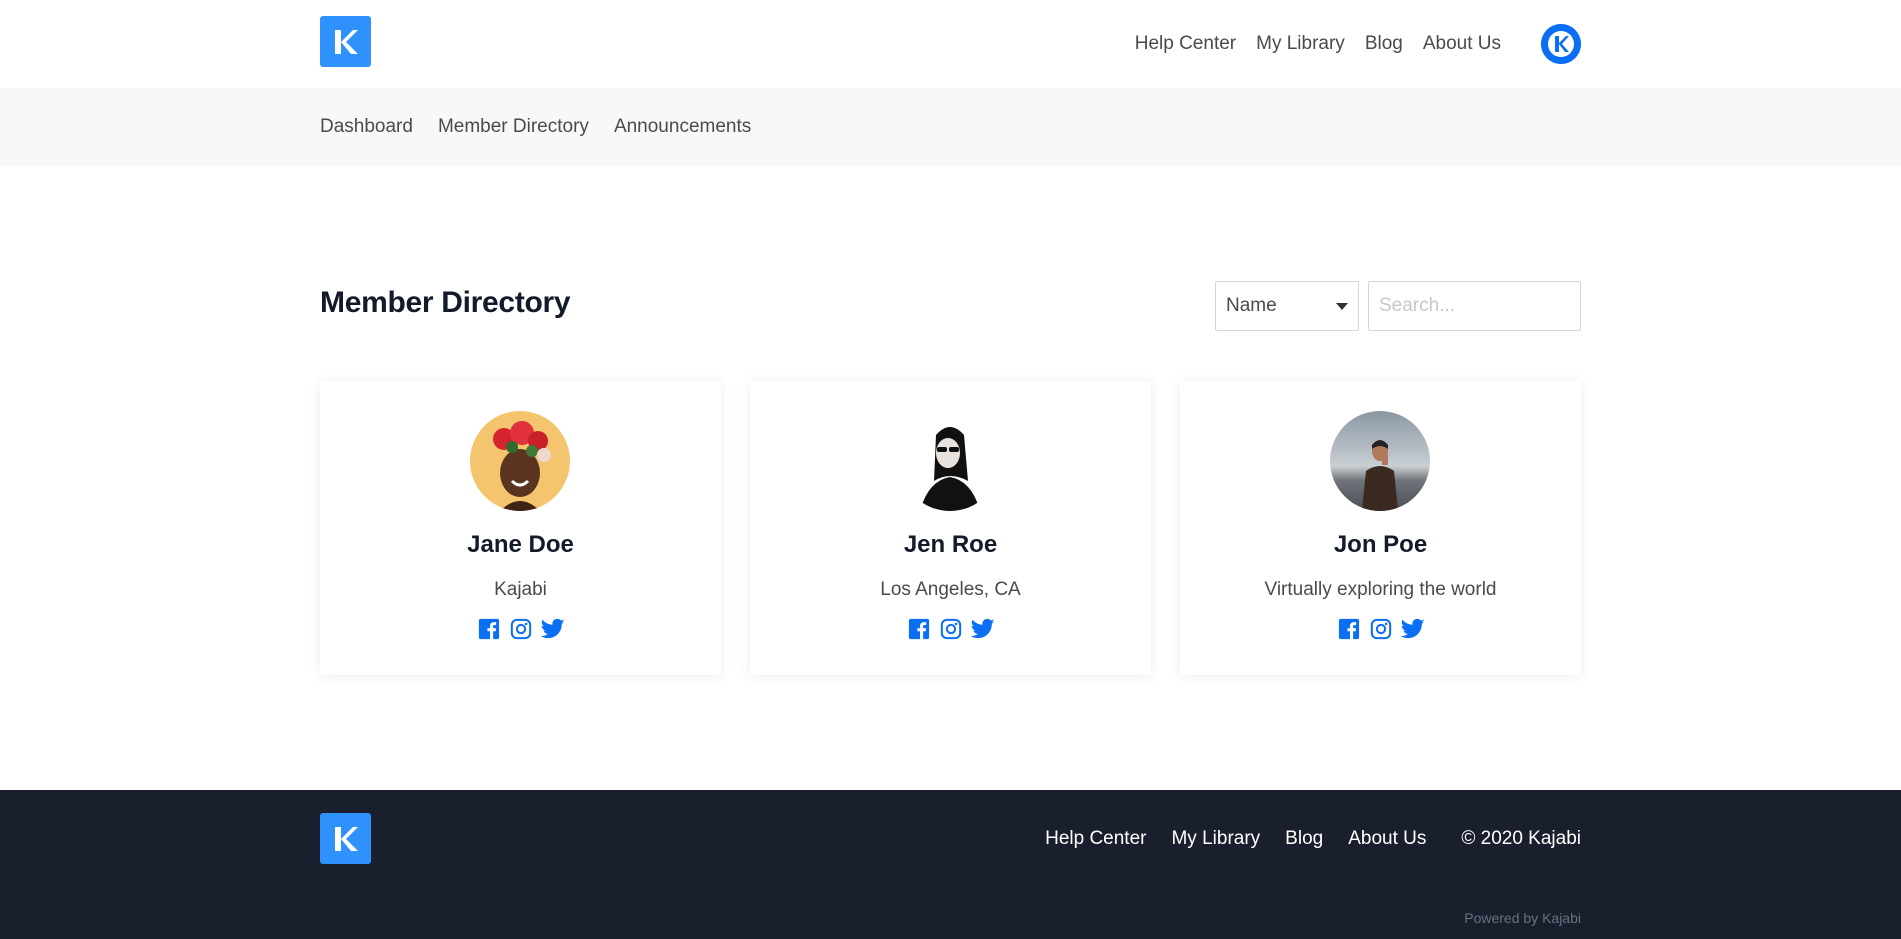 This screenshot has height=939, width=1901. What do you see at coordinates (682, 127) in the screenshot?
I see `subnav-announcements: Announcements` at bounding box center [682, 127].